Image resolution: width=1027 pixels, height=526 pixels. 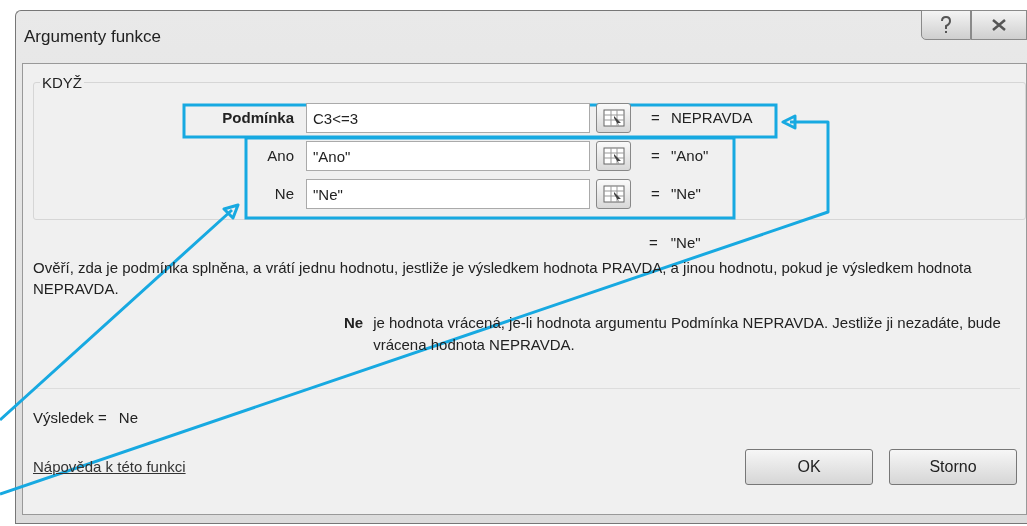 What do you see at coordinates (258, 117) in the screenshot?
I see `argument-label: Podmínka` at bounding box center [258, 117].